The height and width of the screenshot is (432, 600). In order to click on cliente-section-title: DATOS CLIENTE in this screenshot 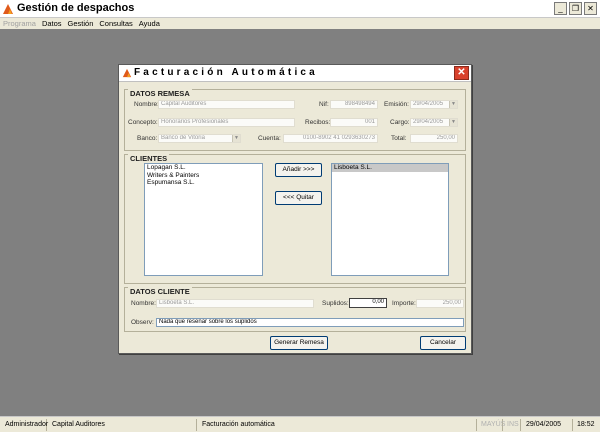, I will do `click(160, 291)`.